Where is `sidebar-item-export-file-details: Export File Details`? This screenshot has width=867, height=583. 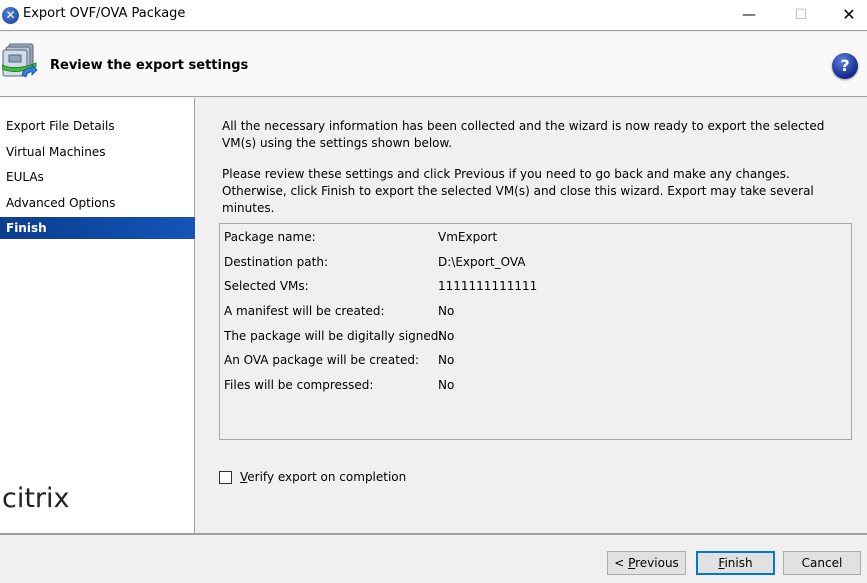
sidebar-item-export-file-details: Export File Details is located at coordinates (97, 126).